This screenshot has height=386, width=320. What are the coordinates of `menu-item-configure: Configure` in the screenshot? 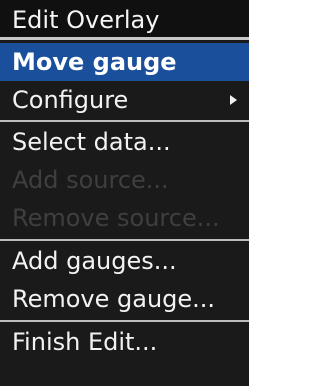 It's located at (124, 100).